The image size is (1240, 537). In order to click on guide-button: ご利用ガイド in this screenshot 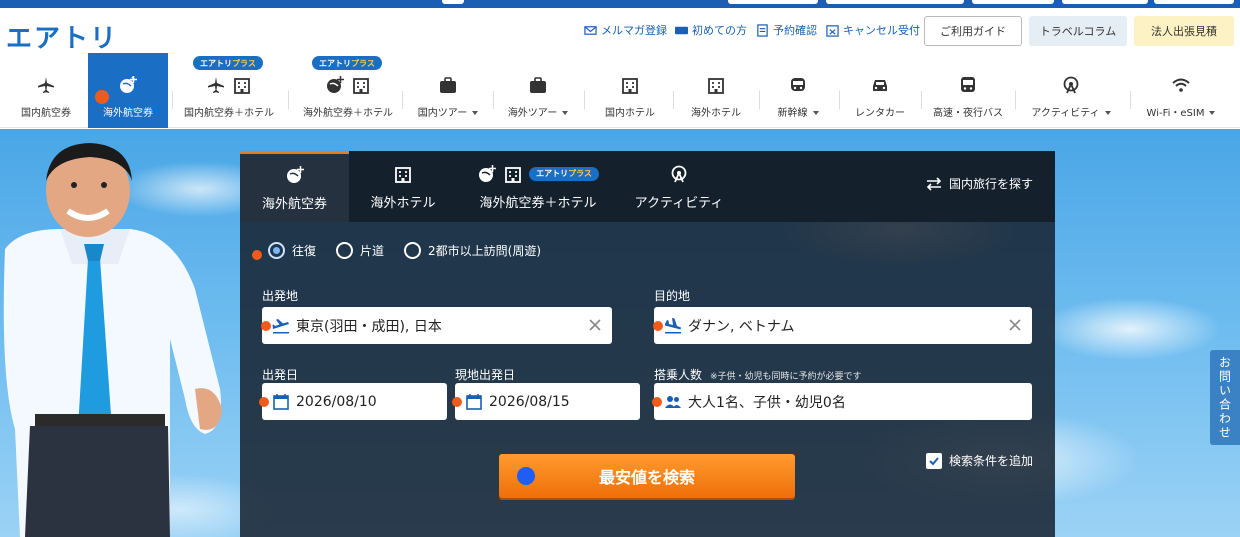, I will do `click(973, 31)`.